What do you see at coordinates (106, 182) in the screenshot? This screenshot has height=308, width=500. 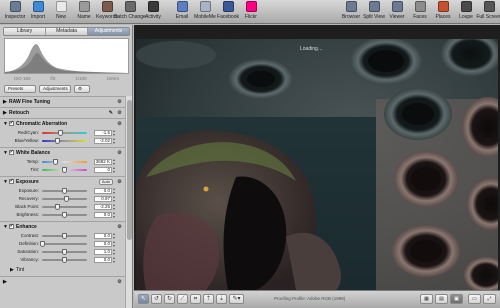 I see `exposure-auto-button: Auto` at bounding box center [106, 182].